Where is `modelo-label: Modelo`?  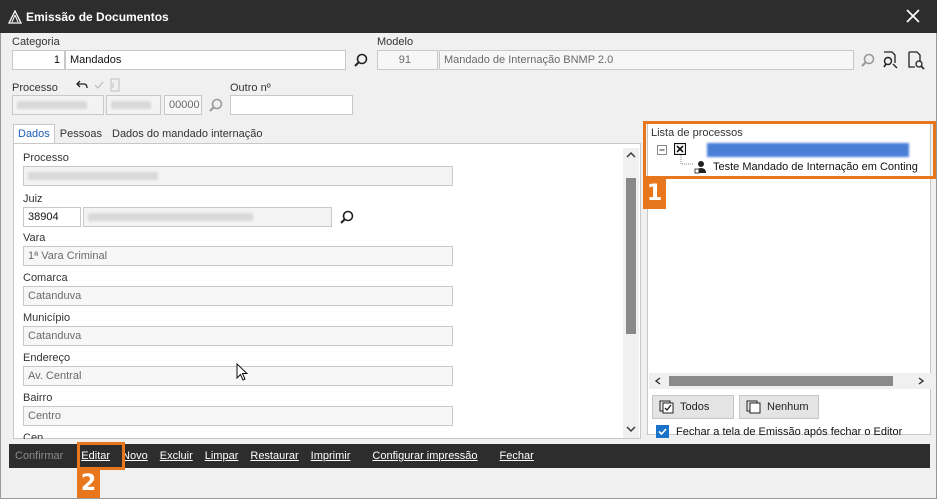
modelo-label: Modelo is located at coordinates (395, 42).